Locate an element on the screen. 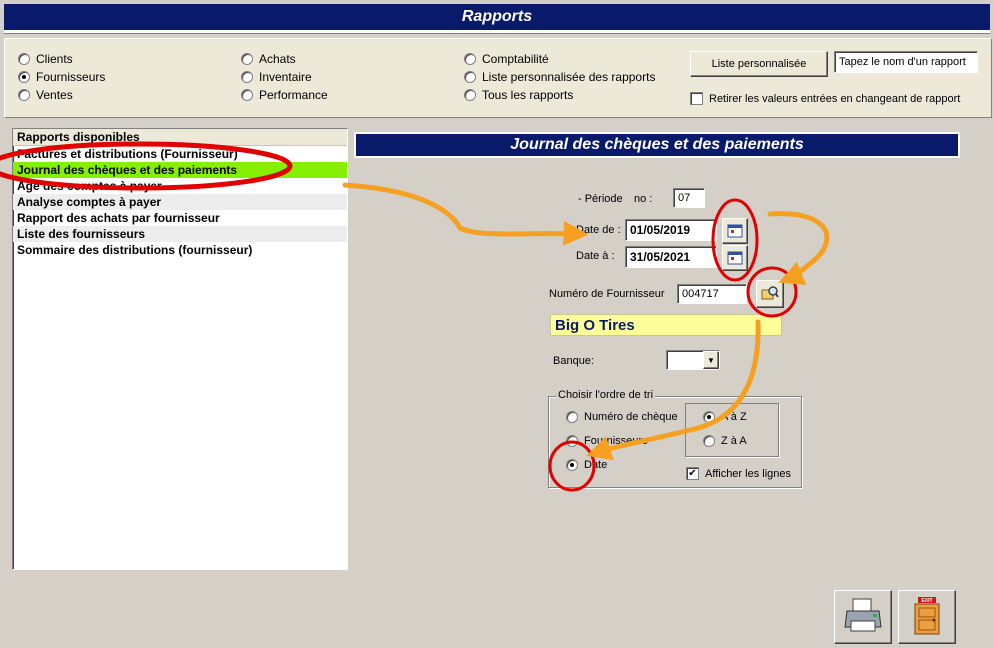 Image resolution: width=994 pixels, height=648 pixels. radio-fournisseurs: Fournisseurs is located at coordinates (61, 77).